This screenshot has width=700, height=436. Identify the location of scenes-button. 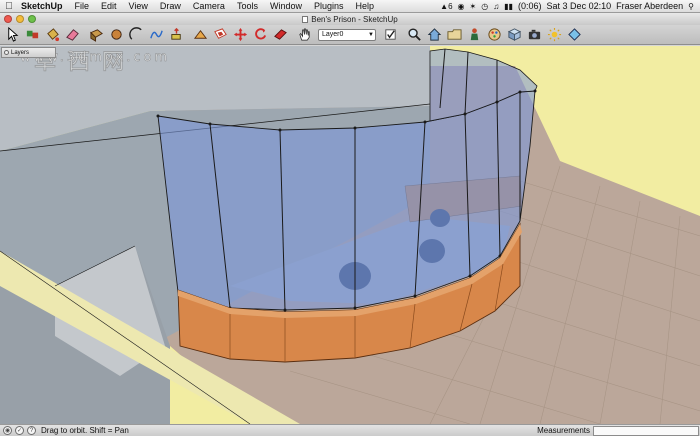
(534, 35).